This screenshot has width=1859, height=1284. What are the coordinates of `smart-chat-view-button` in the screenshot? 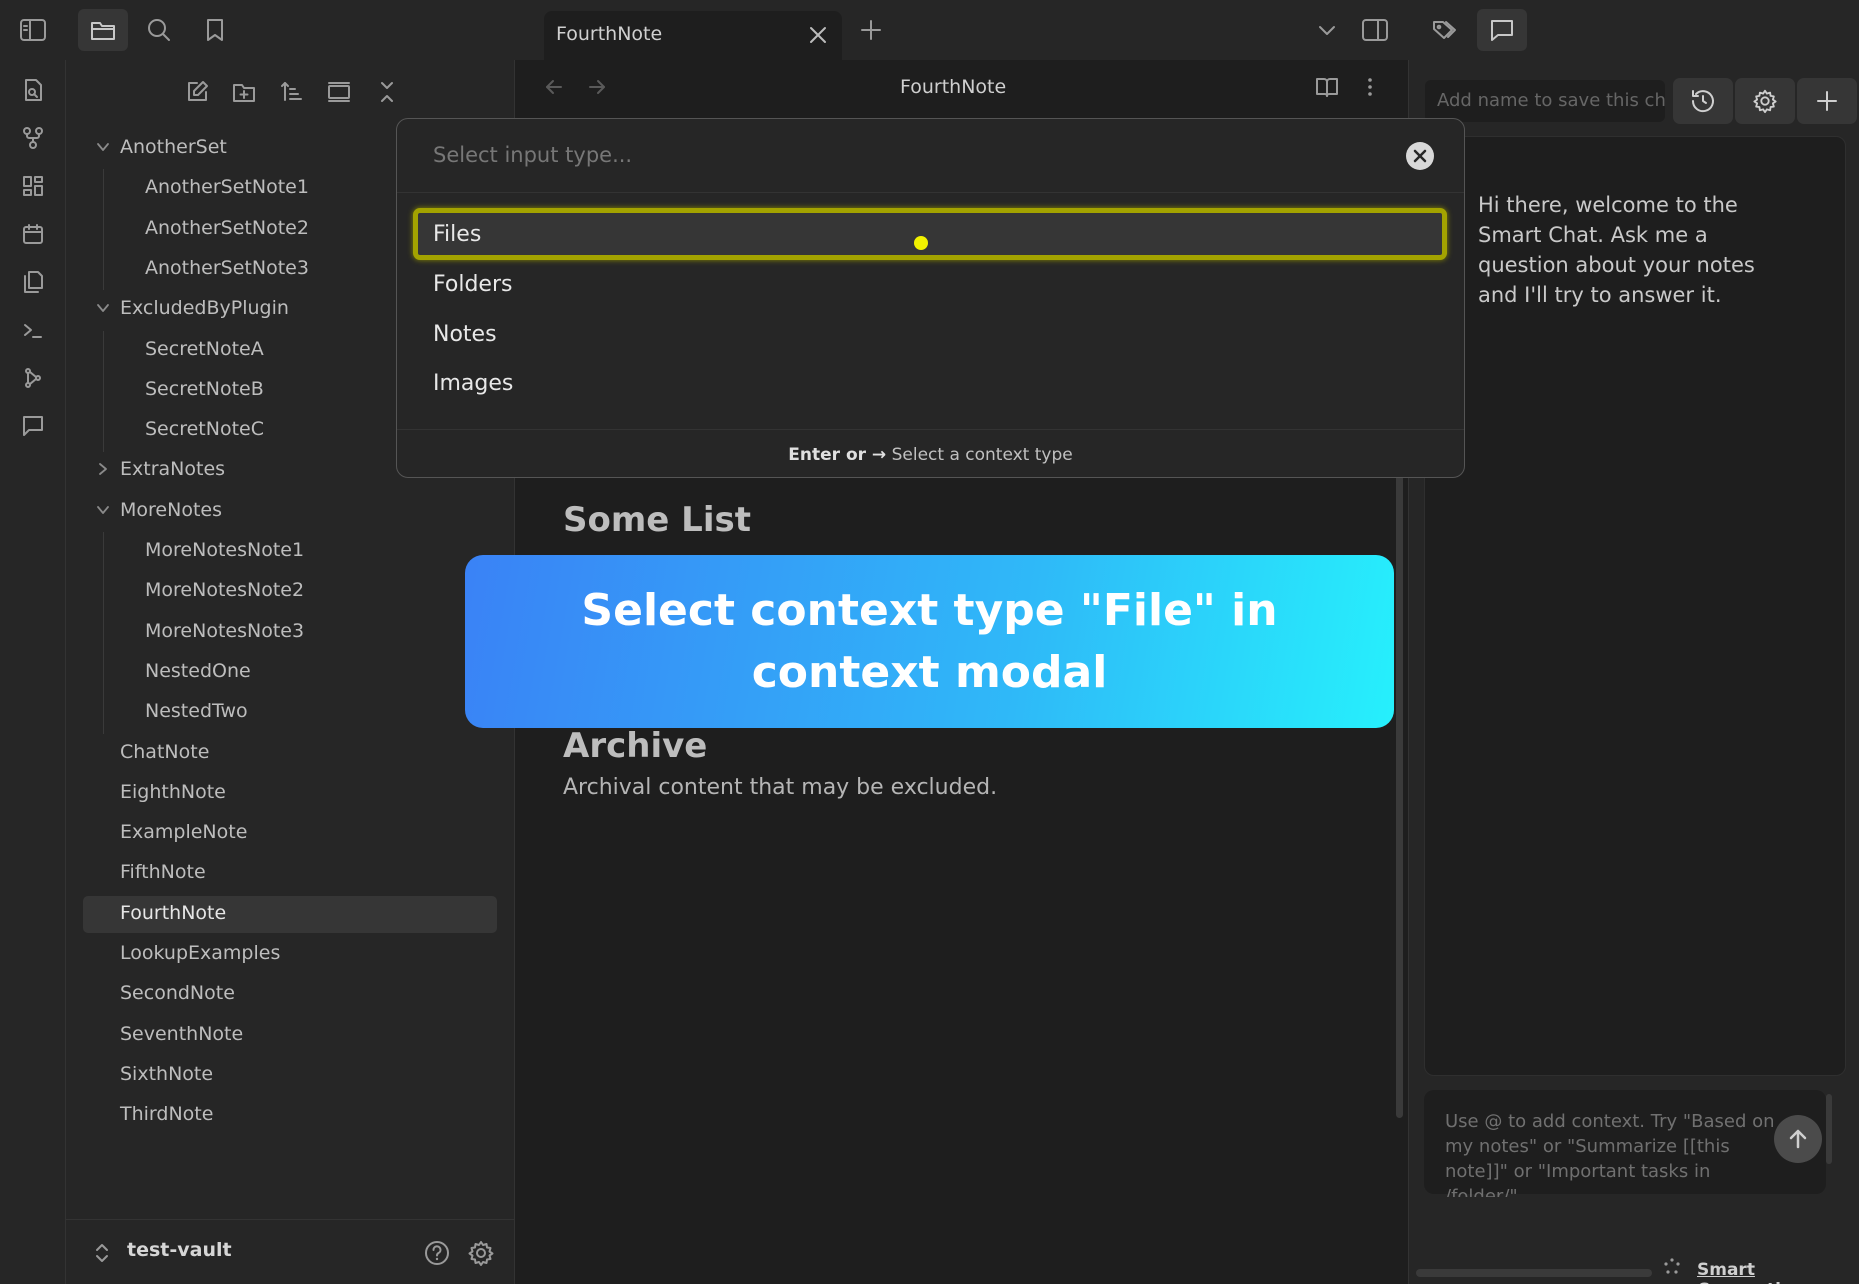 It's located at (1502, 30).